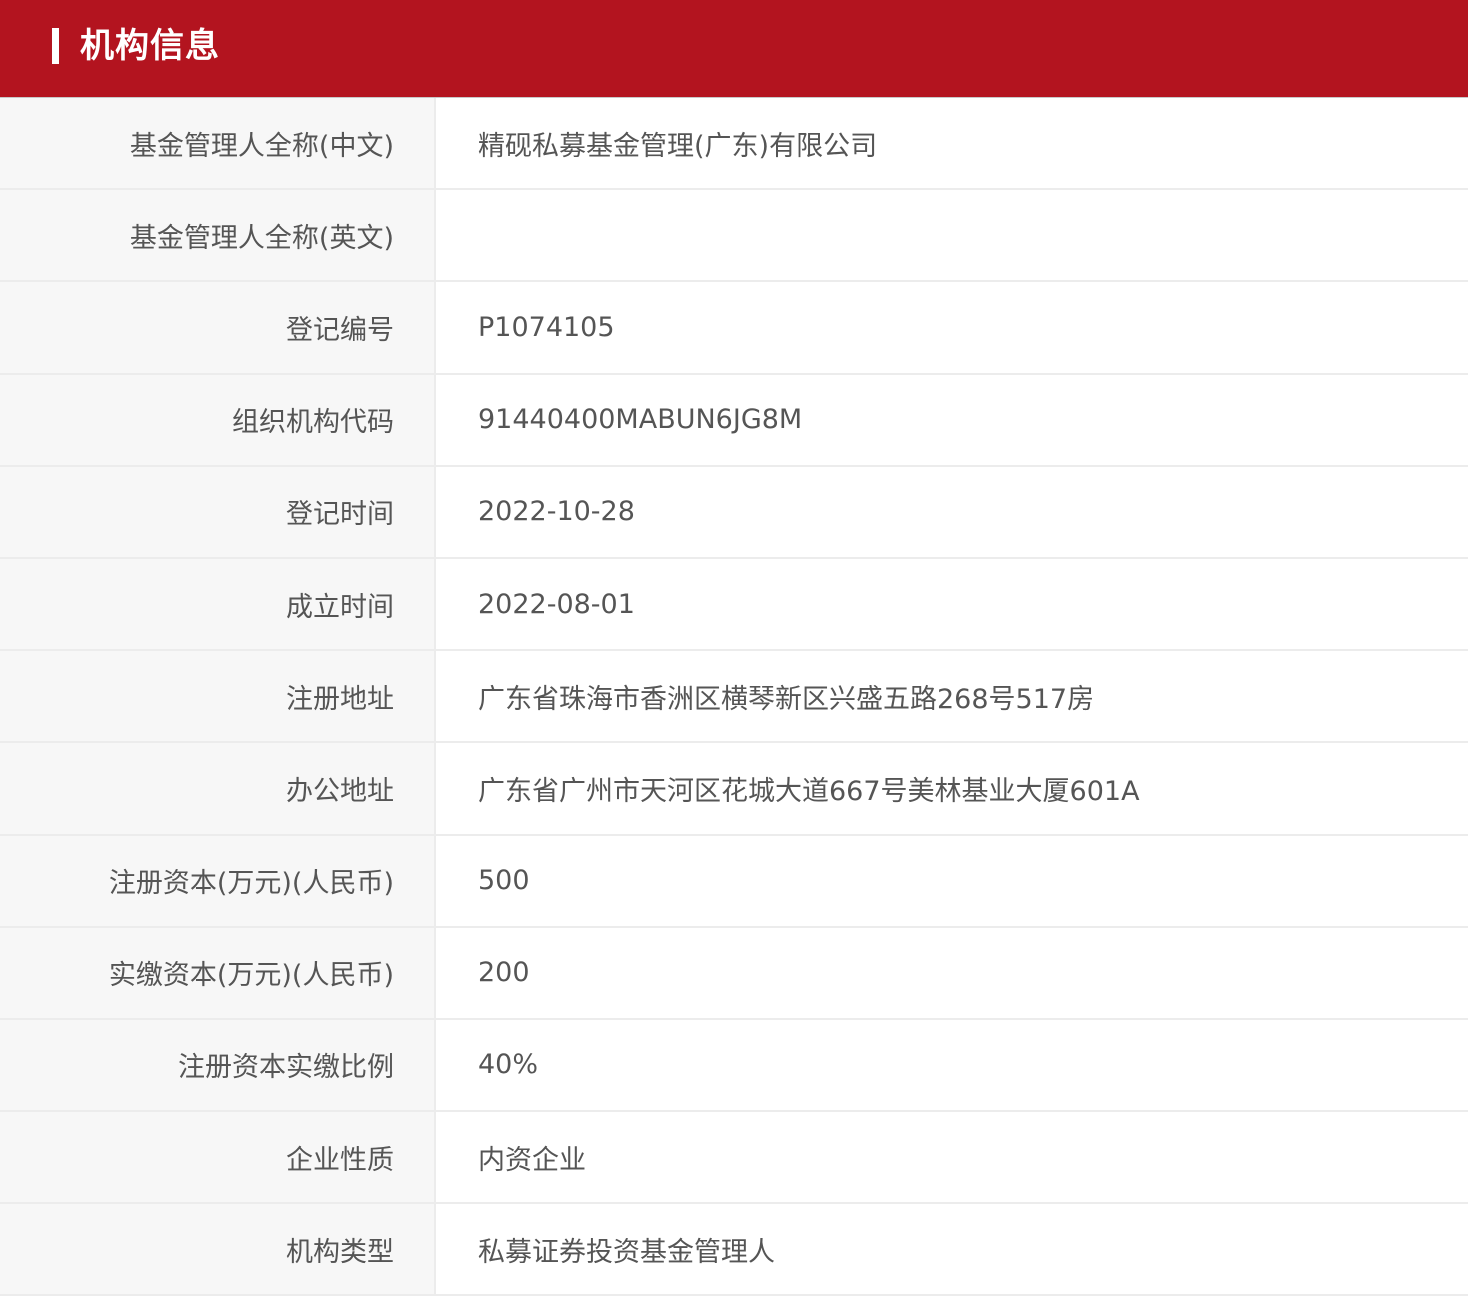  Describe the element at coordinates (218, 1157) in the screenshot. I see `row-label: 企业性质` at that location.